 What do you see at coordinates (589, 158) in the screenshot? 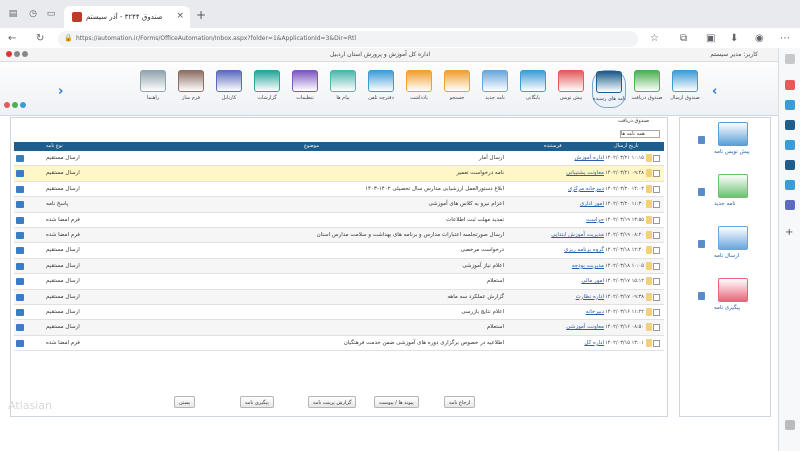
I see `cell-sender: اداره آموزش` at bounding box center [589, 158].